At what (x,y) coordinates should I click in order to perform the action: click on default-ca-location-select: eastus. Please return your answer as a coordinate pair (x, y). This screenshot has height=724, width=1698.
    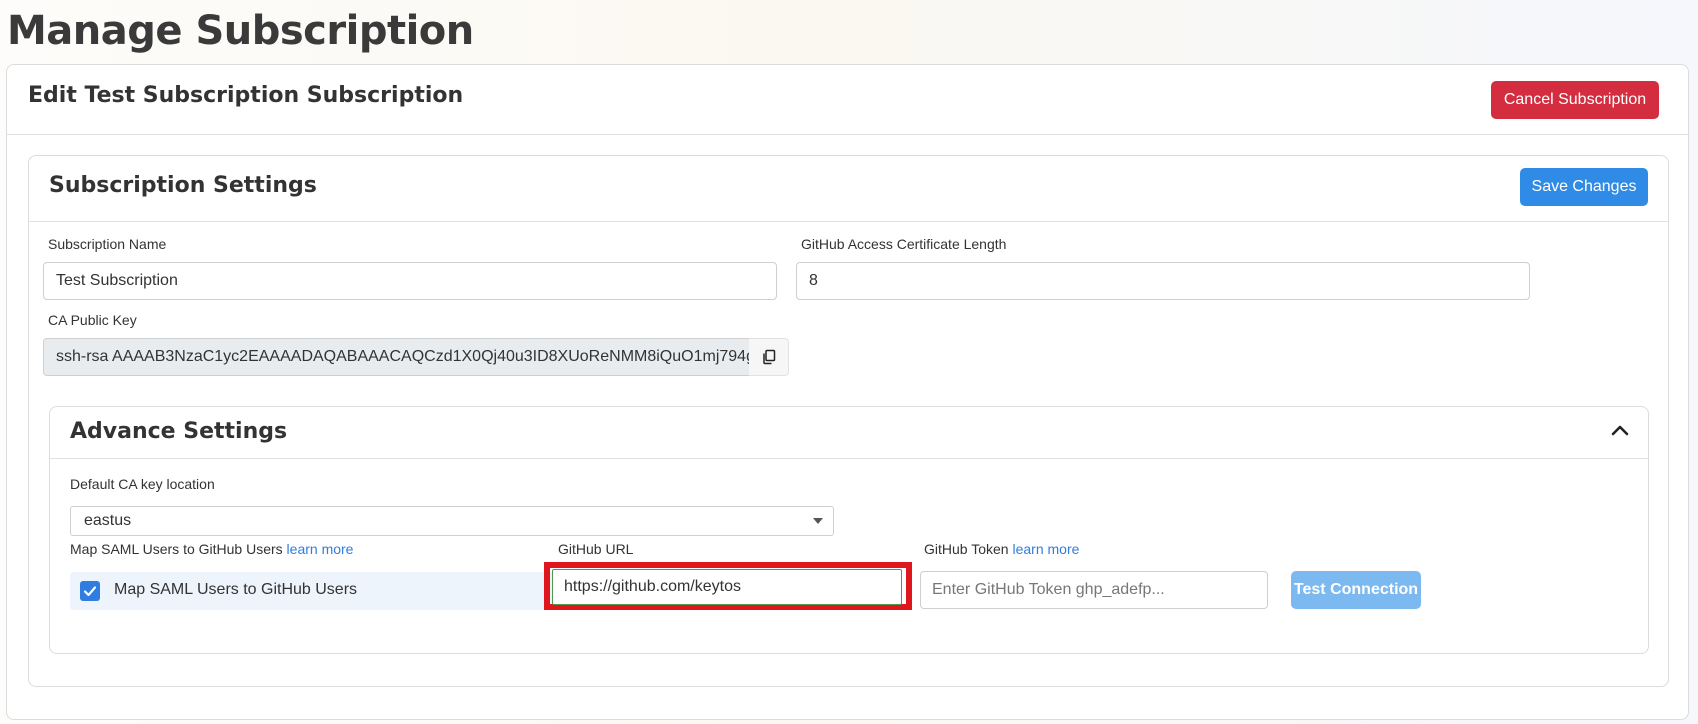
    Looking at the image, I should click on (452, 521).